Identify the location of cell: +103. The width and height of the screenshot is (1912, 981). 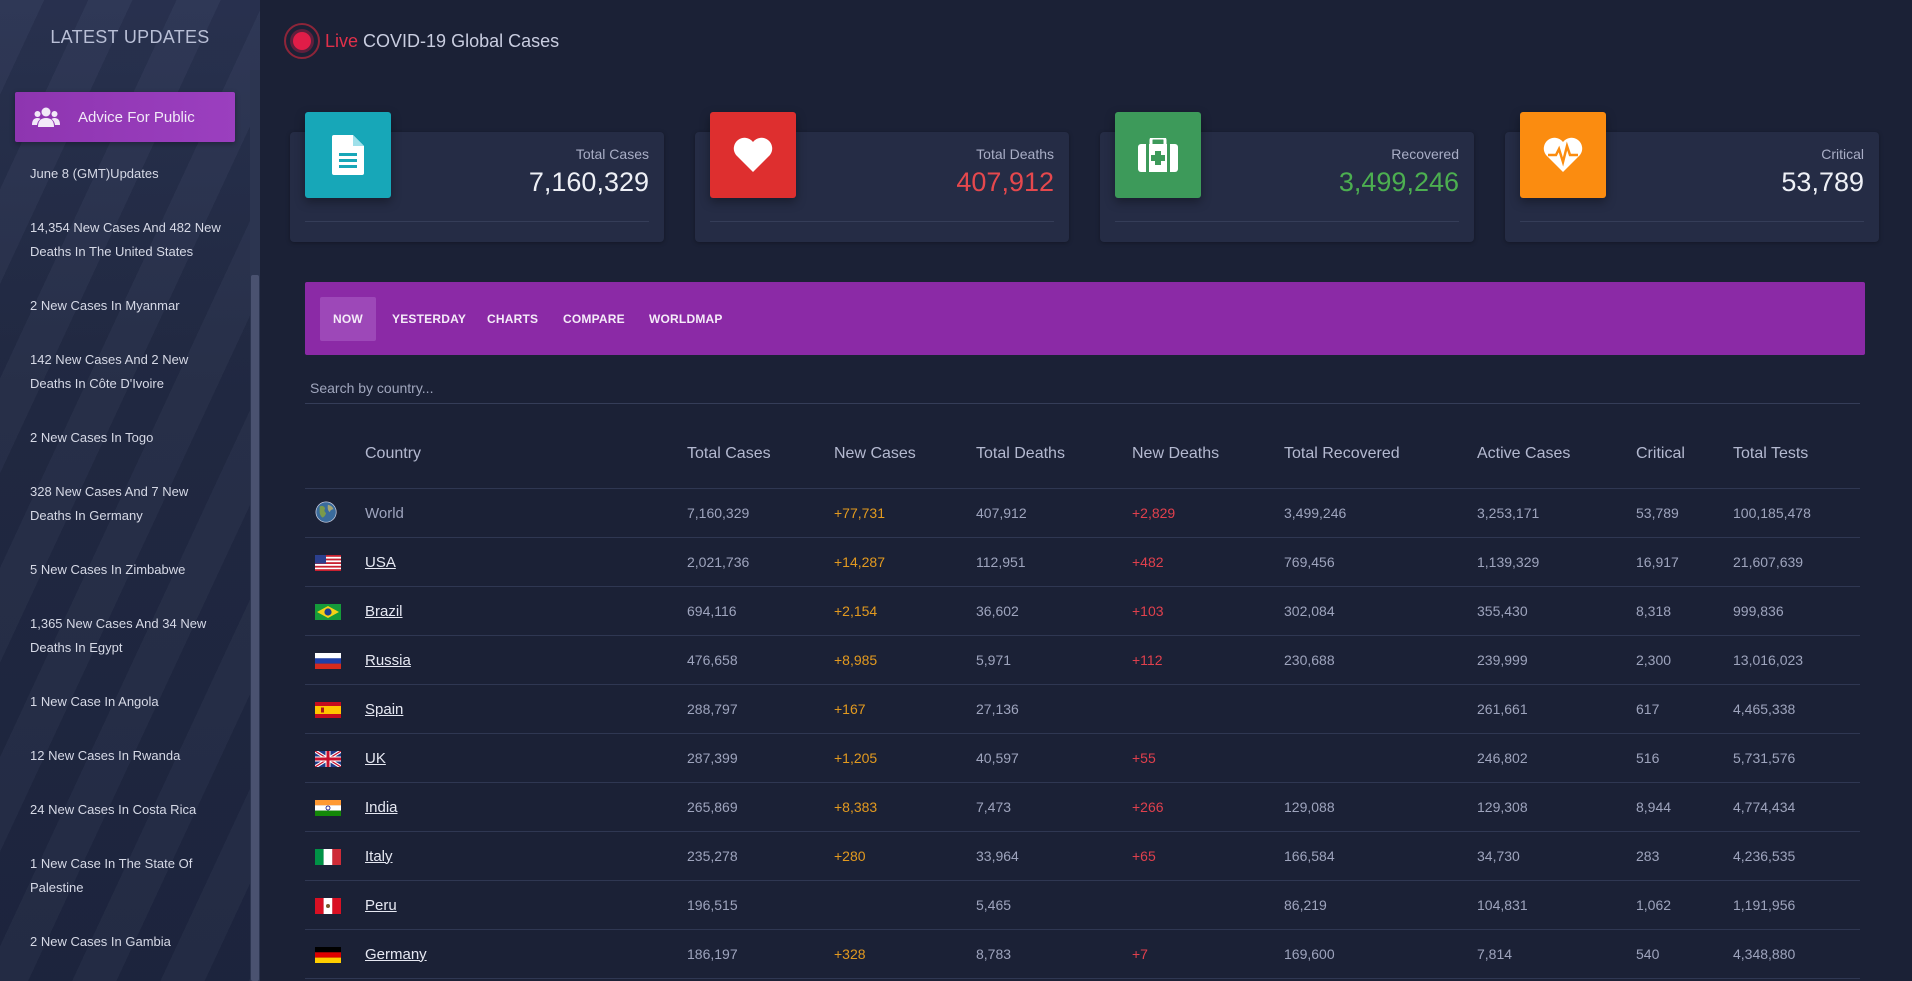
(1208, 611).